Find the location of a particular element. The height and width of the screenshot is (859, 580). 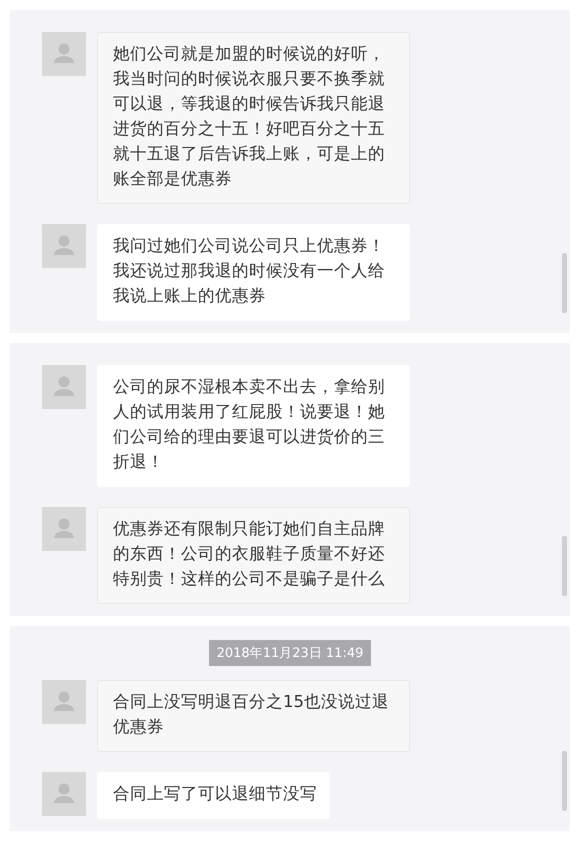

message-bubble: 合同上写了可以退细节没写 is located at coordinates (213, 795).